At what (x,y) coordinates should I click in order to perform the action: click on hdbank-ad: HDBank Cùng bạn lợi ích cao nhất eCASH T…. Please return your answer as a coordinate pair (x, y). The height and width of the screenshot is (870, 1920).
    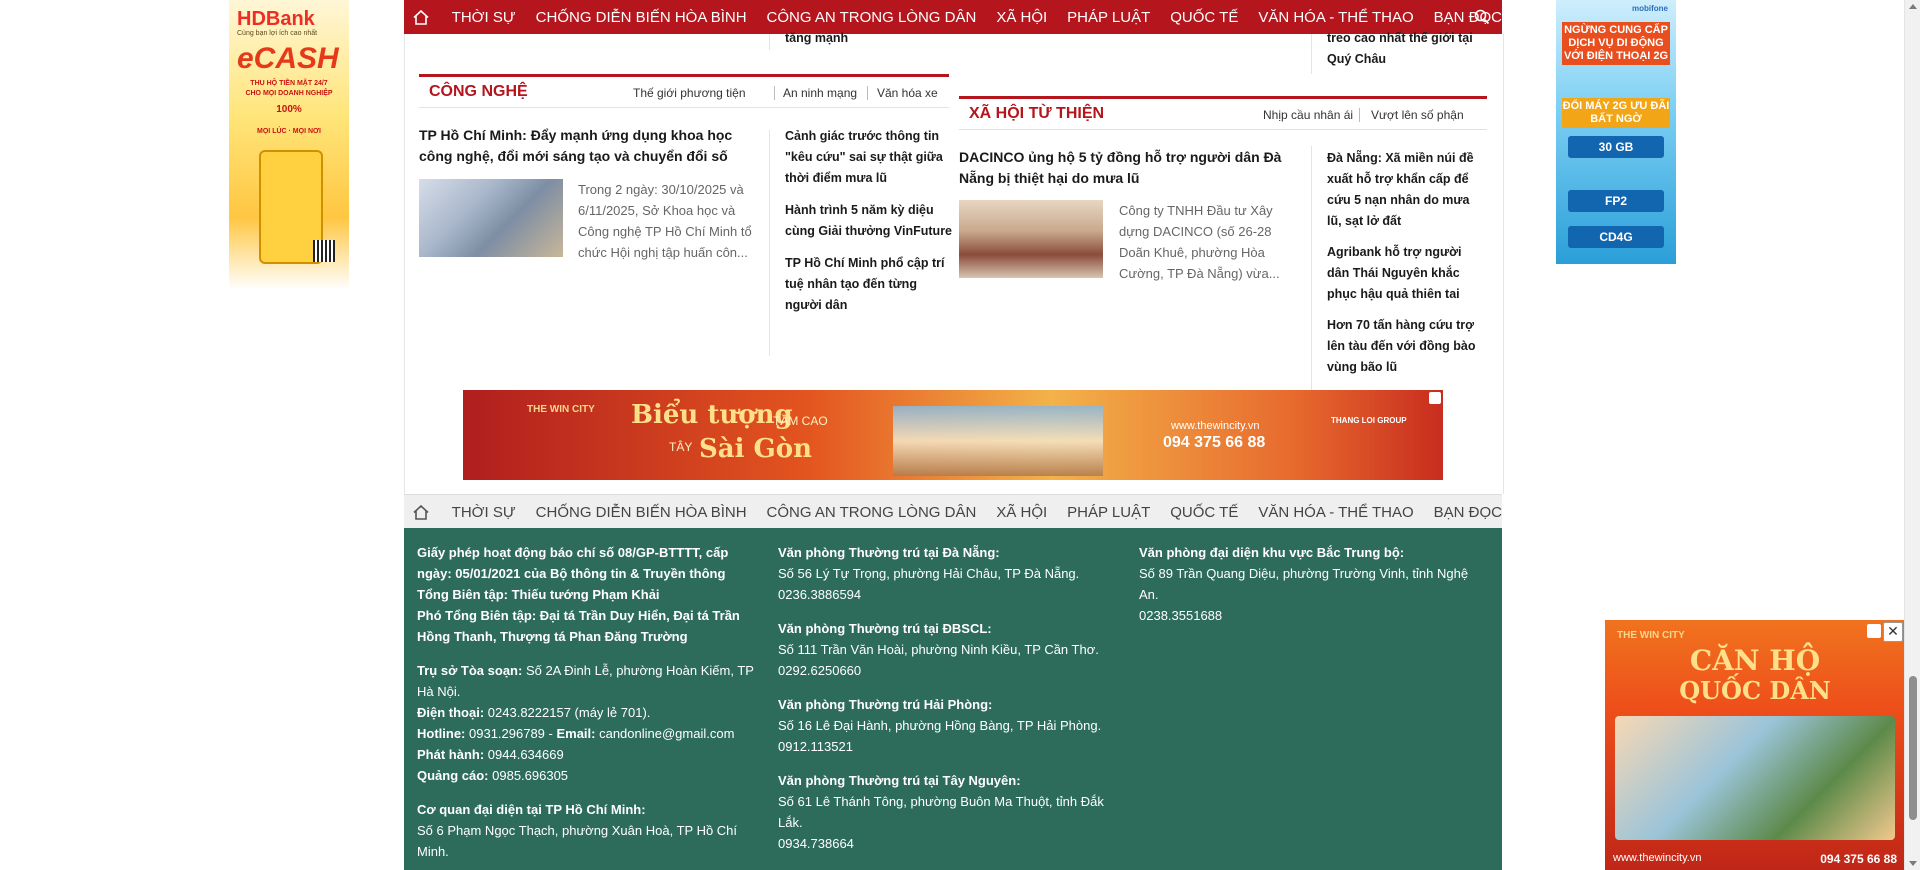
    Looking at the image, I should click on (289, 145).